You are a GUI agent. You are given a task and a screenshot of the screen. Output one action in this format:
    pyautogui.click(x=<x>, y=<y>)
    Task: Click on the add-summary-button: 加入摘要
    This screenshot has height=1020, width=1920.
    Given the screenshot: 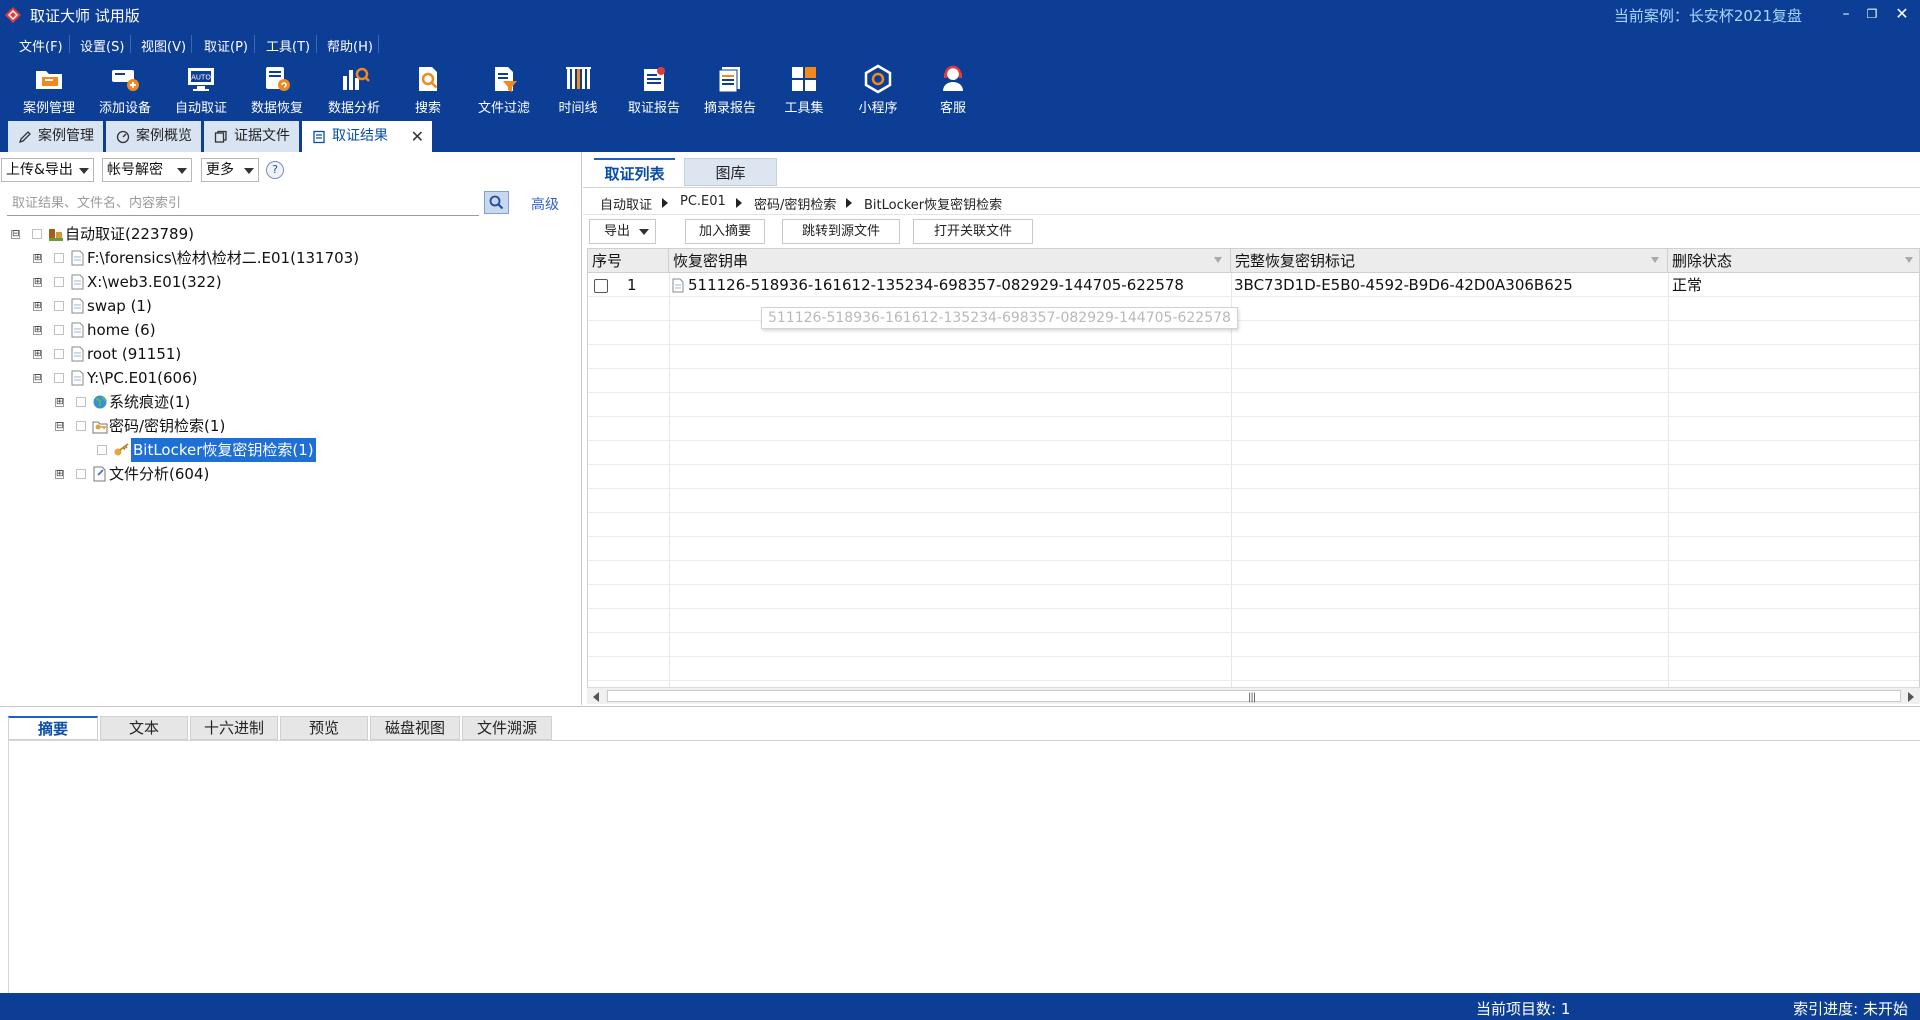 What is the action you would take?
    pyautogui.click(x=725, y=231)
    